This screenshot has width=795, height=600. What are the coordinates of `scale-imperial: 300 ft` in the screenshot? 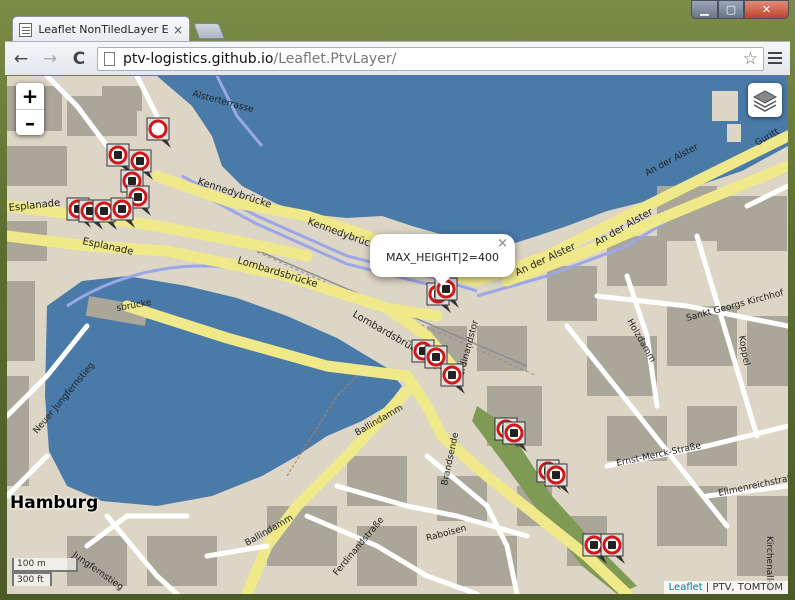 It's located at (32, 579).